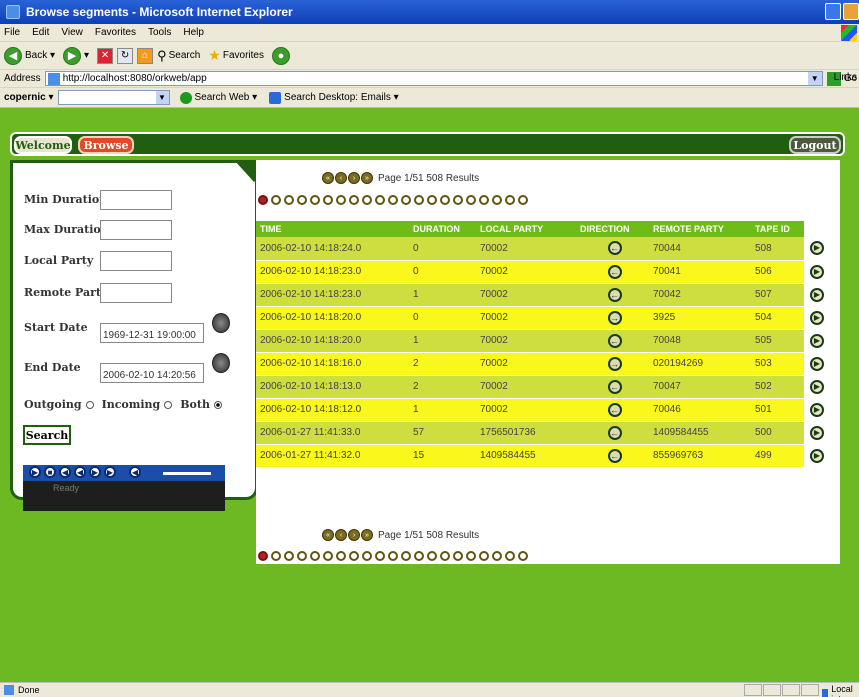 The image size is (859, 697). What do you see at coordinates (612, 229) in the screenshot?
I see `col-direction: DIRECTION` at bounding box center [612, 229].